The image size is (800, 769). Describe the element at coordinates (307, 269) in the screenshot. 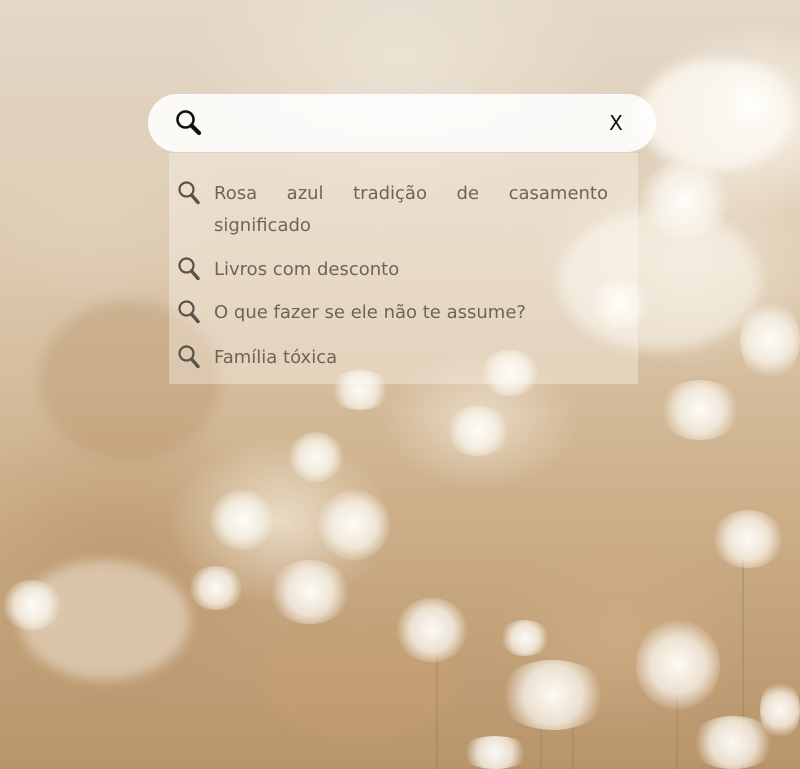

I see `suggestion-text: Livros com desconto` at that location.